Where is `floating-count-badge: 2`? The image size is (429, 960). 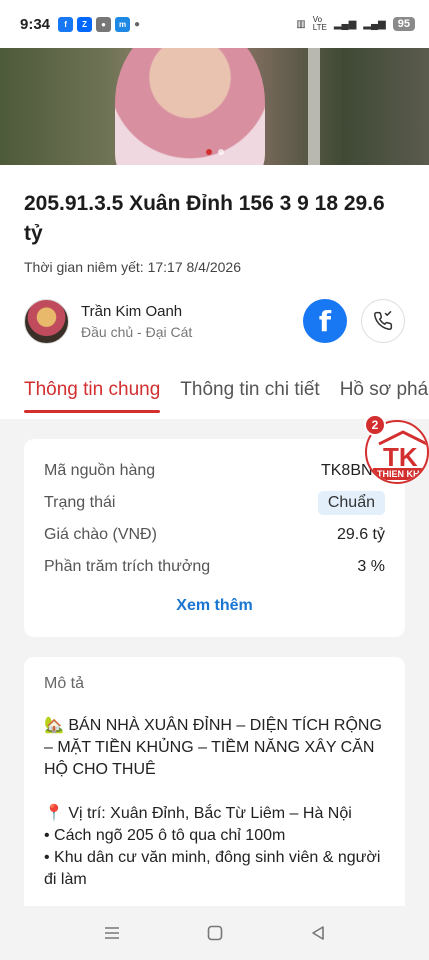 floating-count-badge: 2 is located at coordinates (375, 425).